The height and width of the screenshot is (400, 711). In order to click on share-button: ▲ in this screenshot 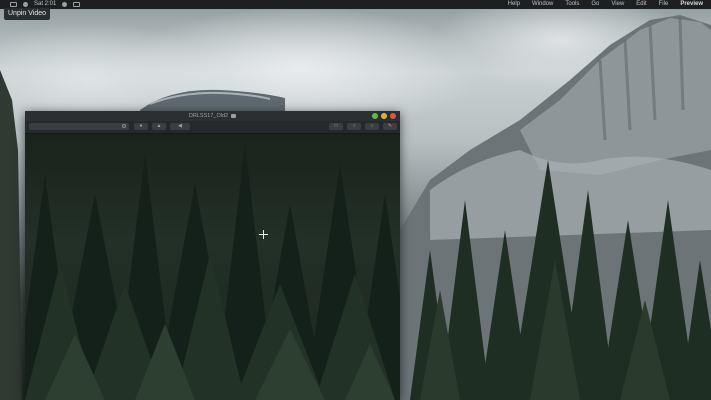, I will do `click(159, 126)`.